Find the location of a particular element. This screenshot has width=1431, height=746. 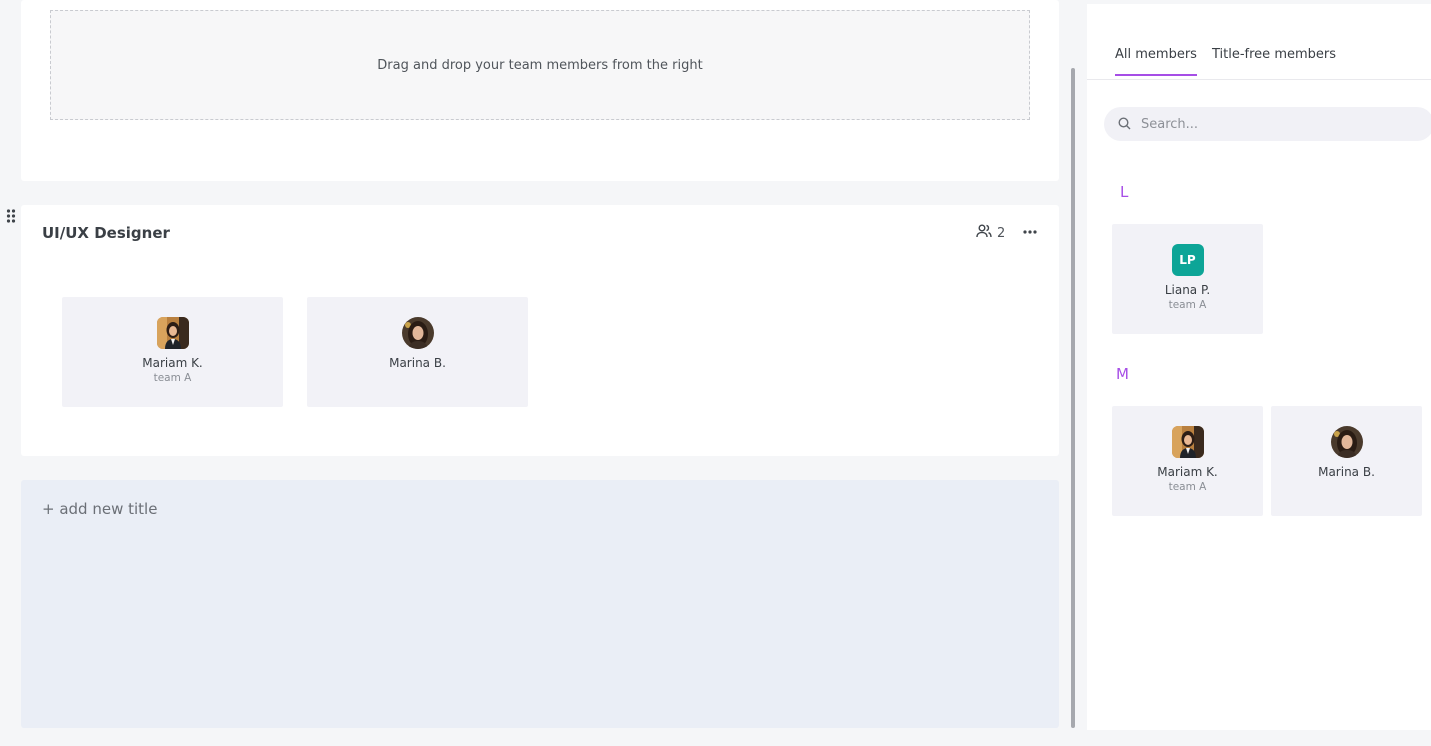

member-name: Liana P. is located at coordinates (1187, 290).